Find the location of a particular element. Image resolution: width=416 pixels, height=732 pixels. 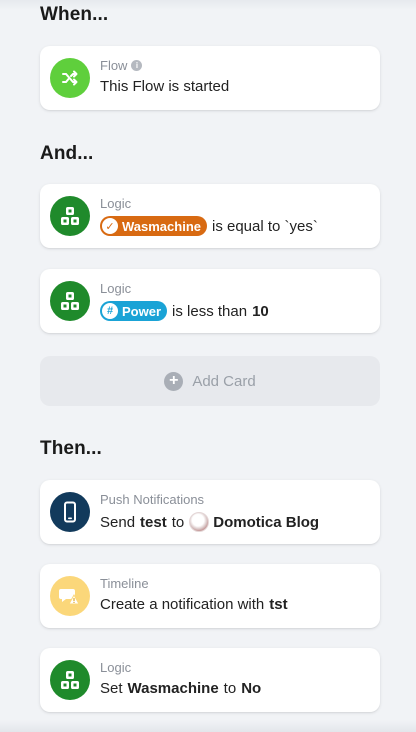

set-value: No is located at coordinates (251, 688).